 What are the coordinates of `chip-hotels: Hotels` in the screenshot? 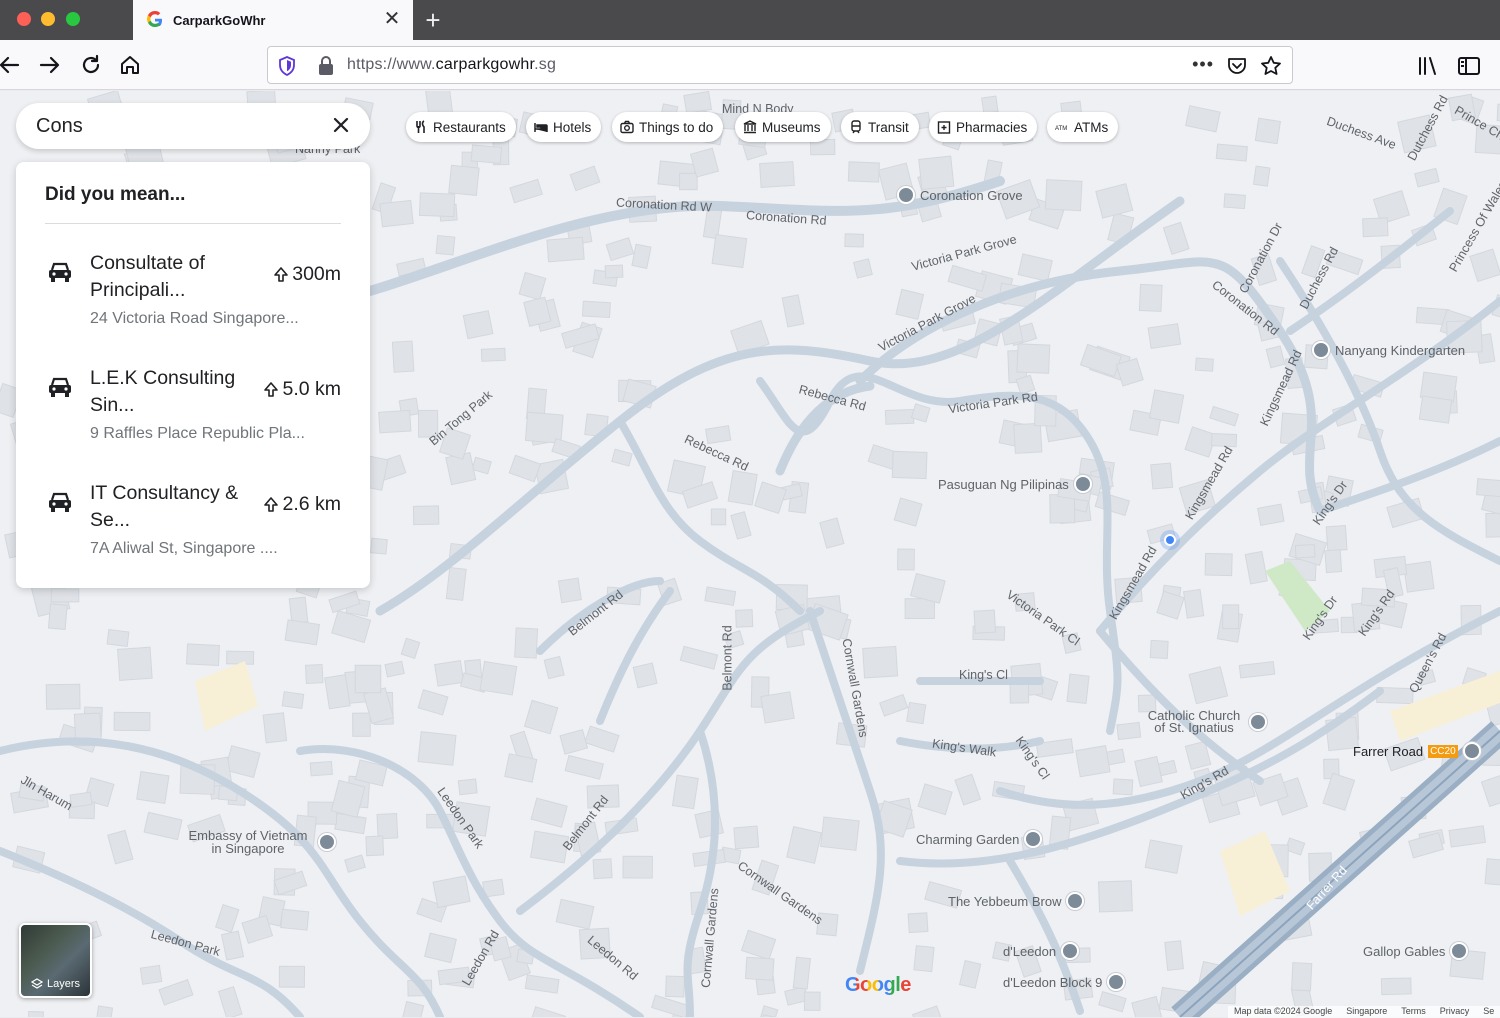 It's located at (564, 127).